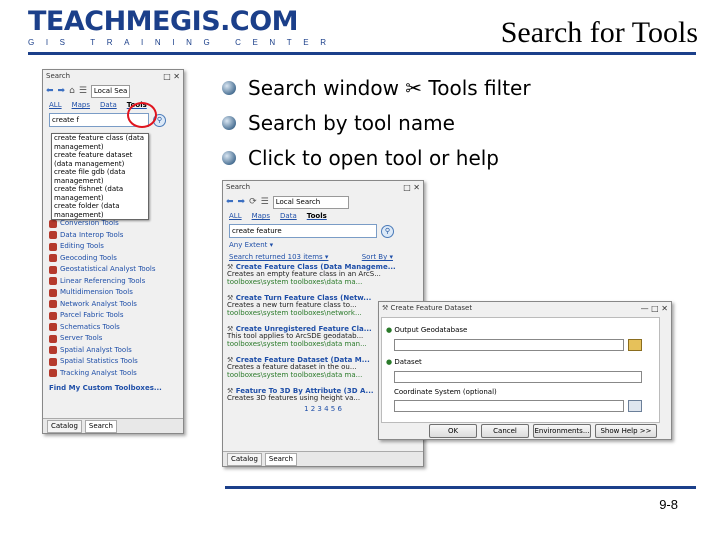 The image size is (720, 540). I want to click on results-header: Search returned 103 items ▾ Sort By ▾, so click(323, 257).